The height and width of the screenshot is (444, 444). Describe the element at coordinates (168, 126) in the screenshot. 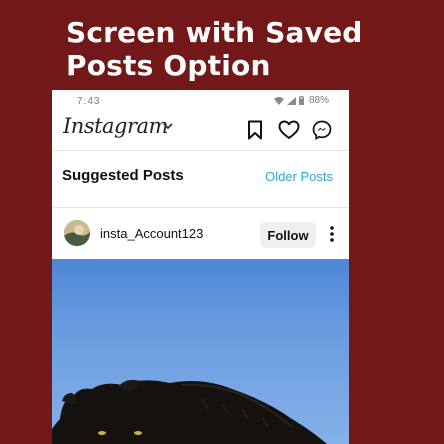

I see `chevron-down-icon` at that location.